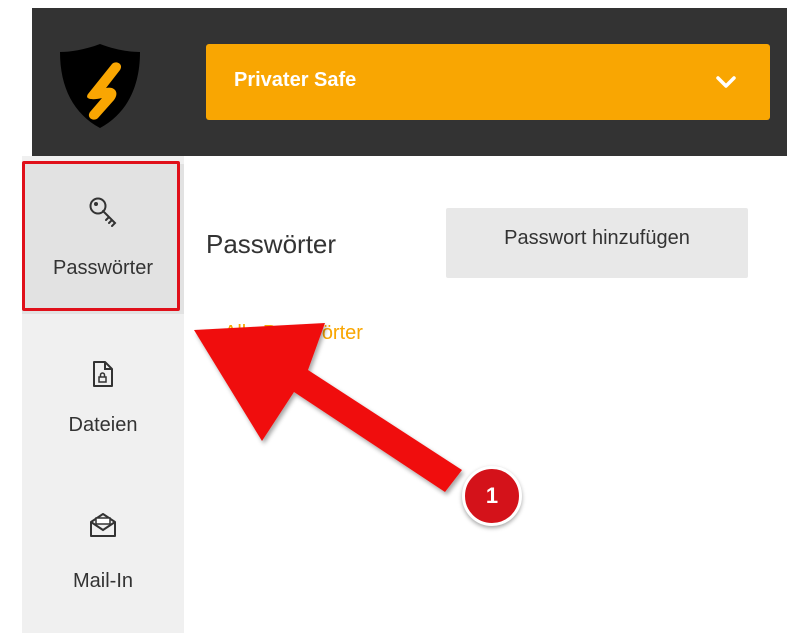 The image size is (787, 633). Describe the element at coordinates (100, 86) in the screenshot. I see `shield-logo-icon` at that location.